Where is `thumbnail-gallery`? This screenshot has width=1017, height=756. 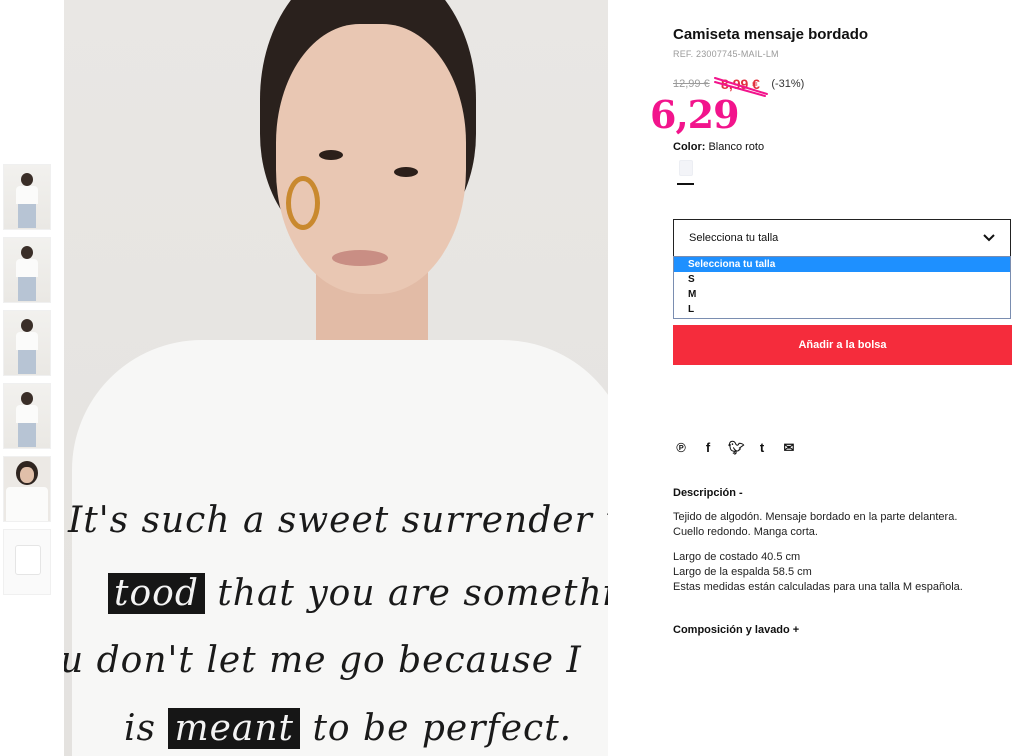
thumbnail-gallery is located at coordinates (27, 383).